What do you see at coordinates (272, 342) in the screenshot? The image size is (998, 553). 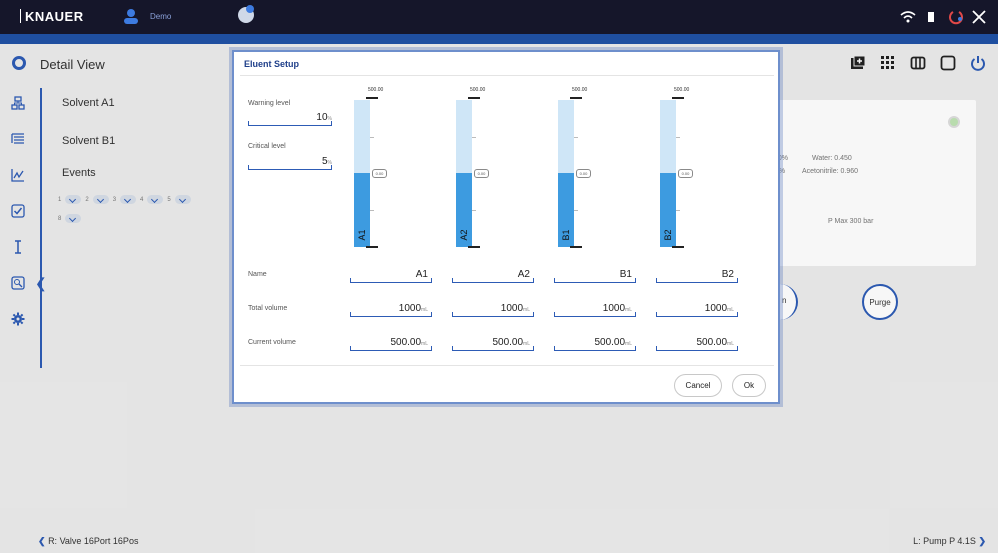 I see `current-volume-row-label: Current volume` at bounding box center [272, 342].